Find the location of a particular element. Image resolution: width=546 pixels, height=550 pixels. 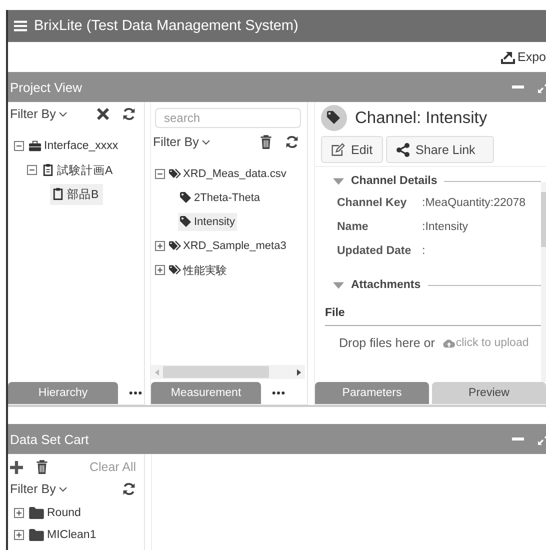

field-value: : is located at coordinates (424, 251).